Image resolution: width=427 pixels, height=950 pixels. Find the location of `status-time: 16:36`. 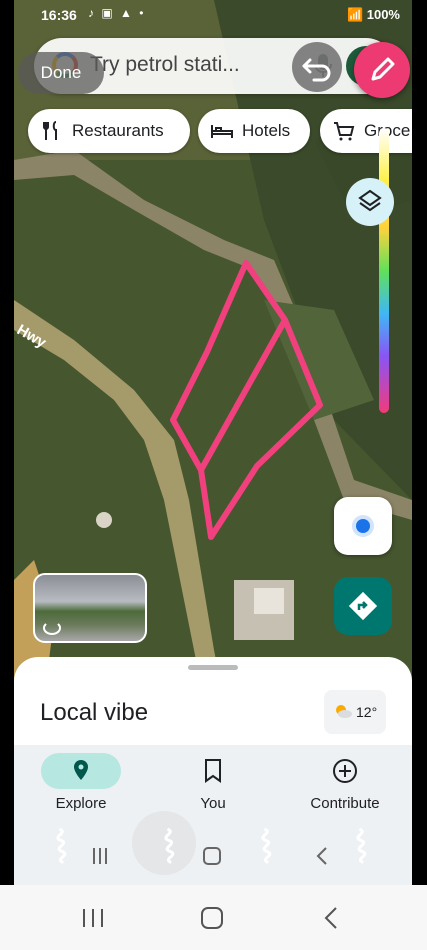

status-time: 16:36 is located at coordinates (59, 15).